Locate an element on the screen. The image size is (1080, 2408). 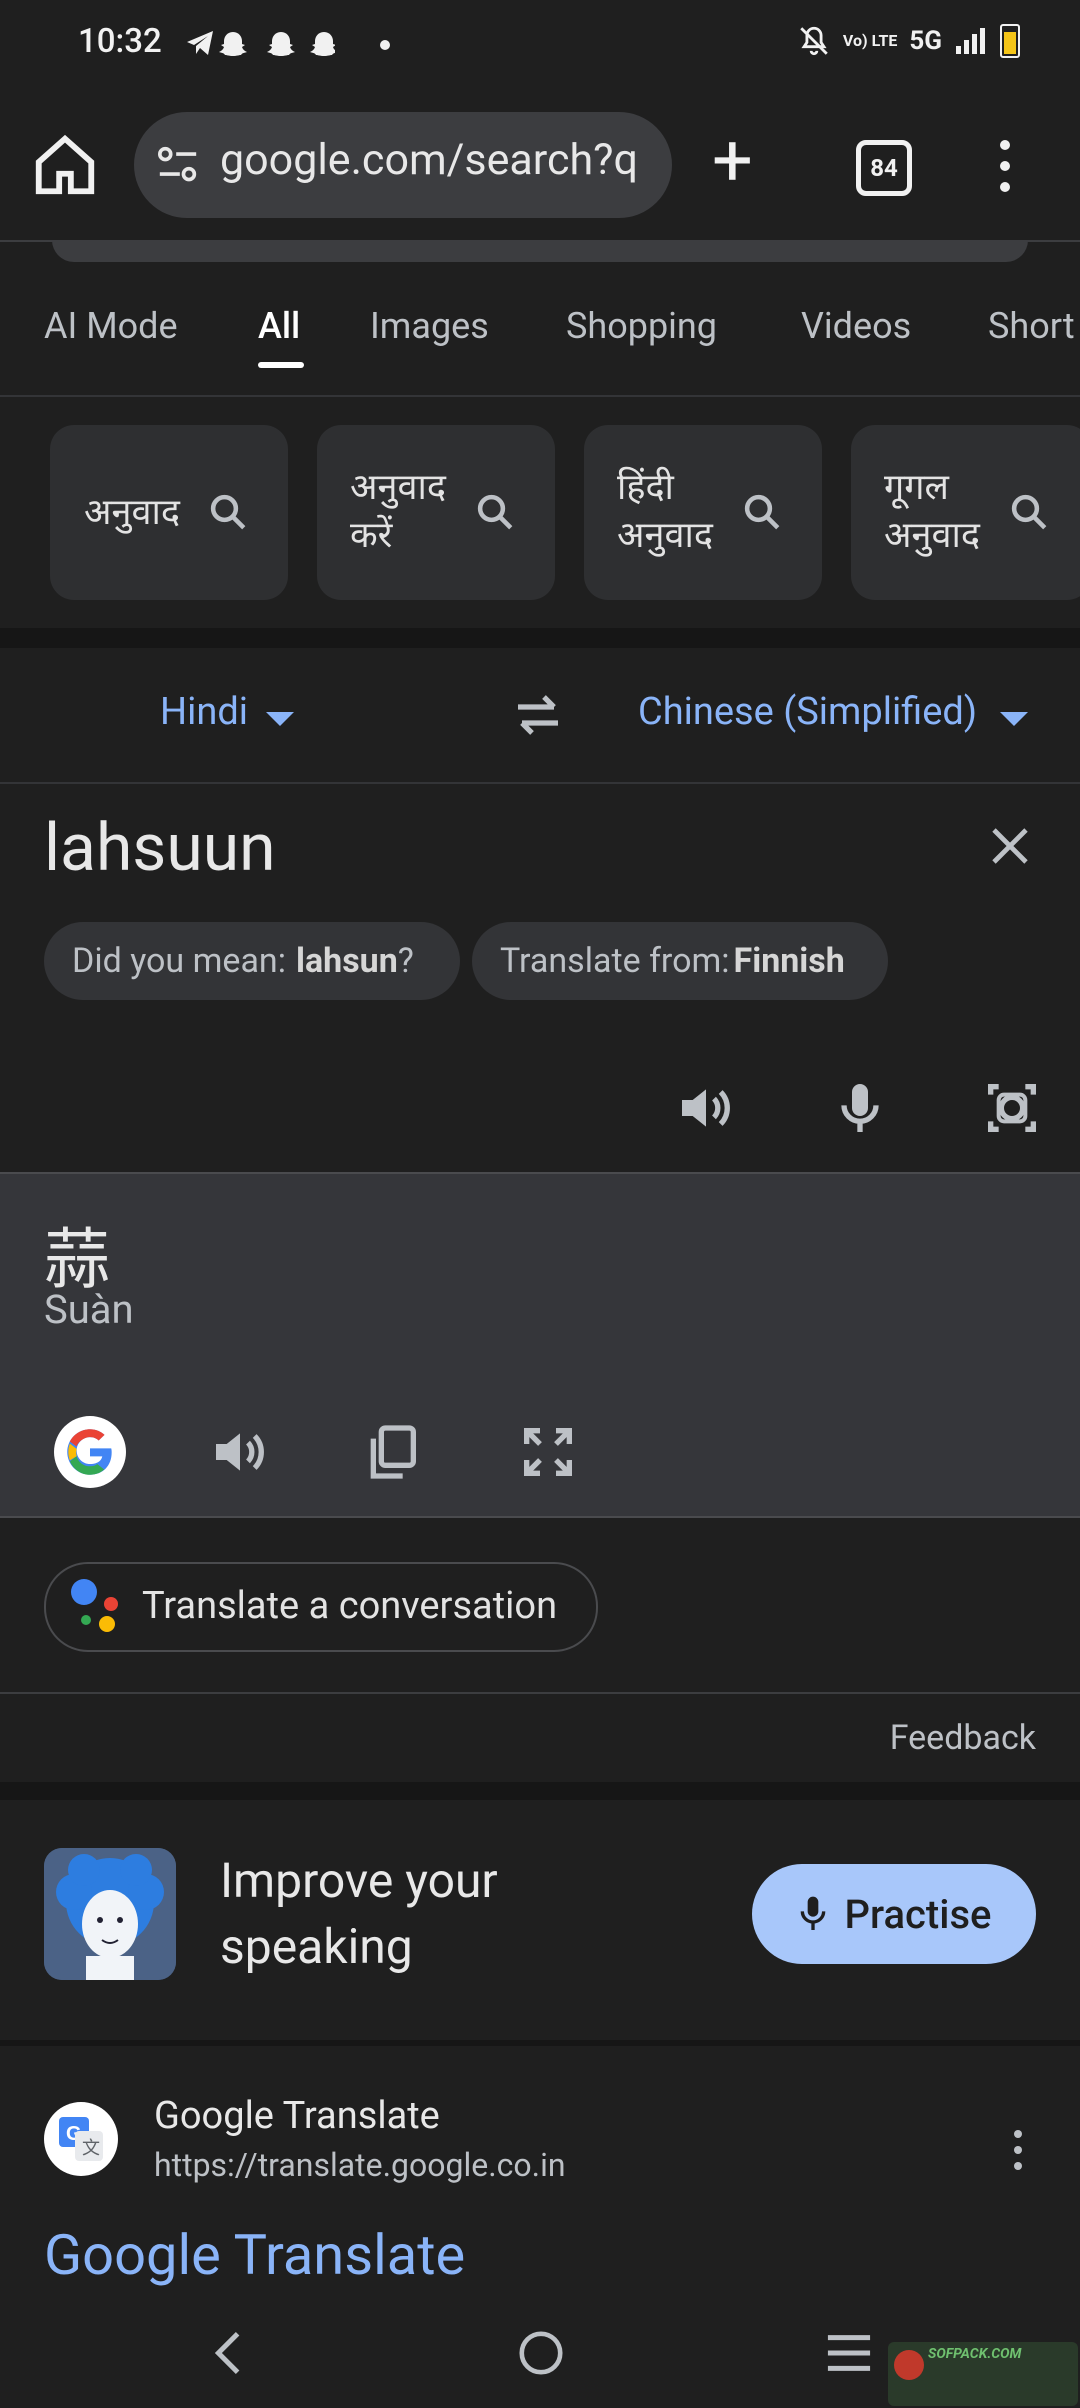
google-g-icon is located at coordinates (90, 1452).